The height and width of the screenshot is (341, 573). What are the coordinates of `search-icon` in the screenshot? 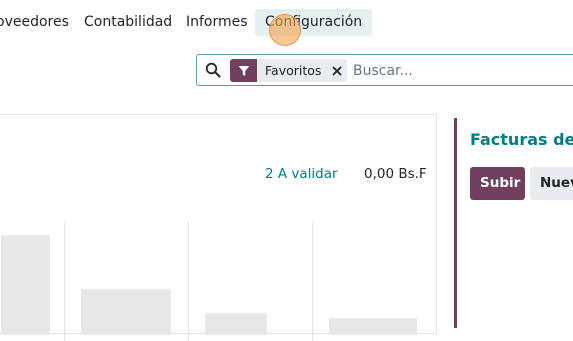 It's located at (213, 70).